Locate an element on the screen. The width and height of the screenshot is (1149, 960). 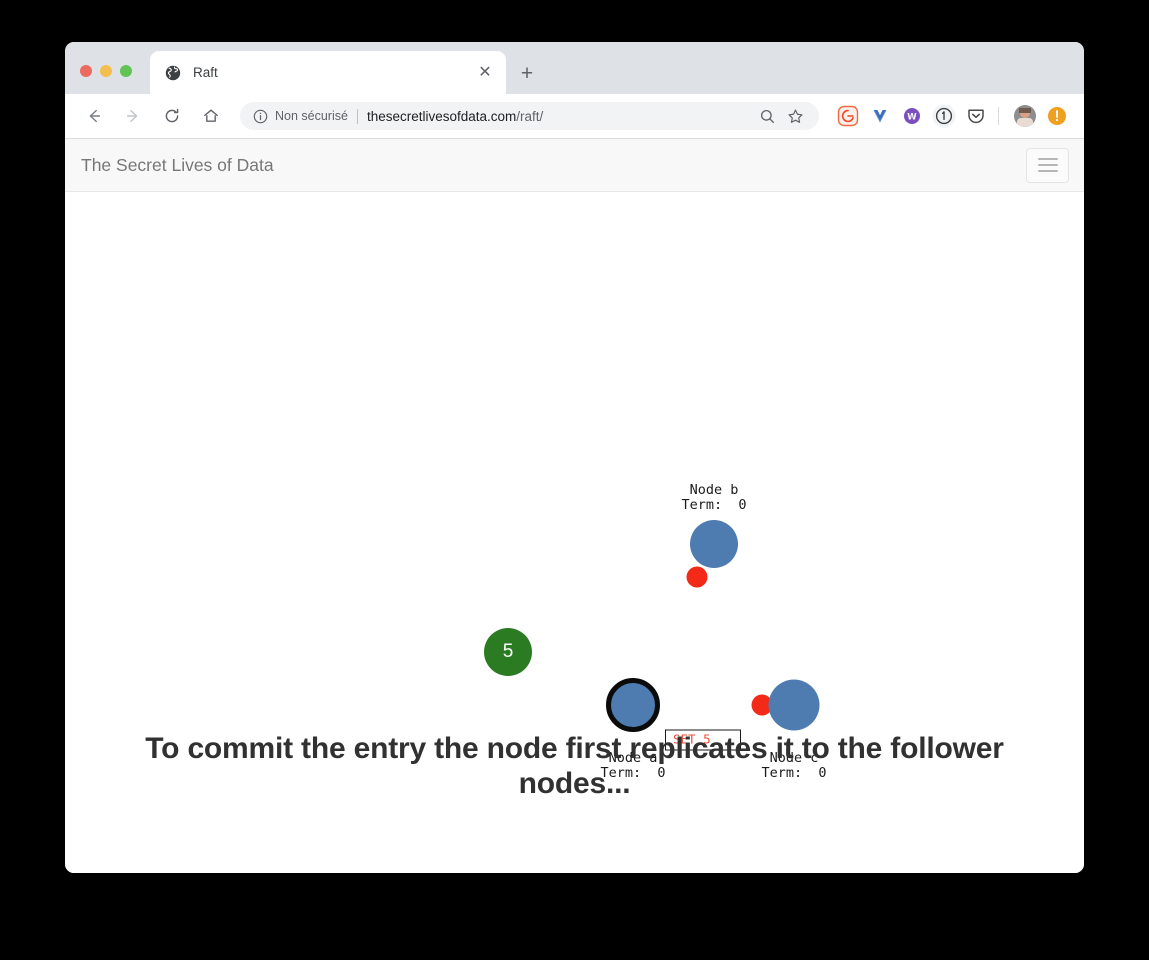
node-b-heartbeat-dot is located at coordinates (697, 577).